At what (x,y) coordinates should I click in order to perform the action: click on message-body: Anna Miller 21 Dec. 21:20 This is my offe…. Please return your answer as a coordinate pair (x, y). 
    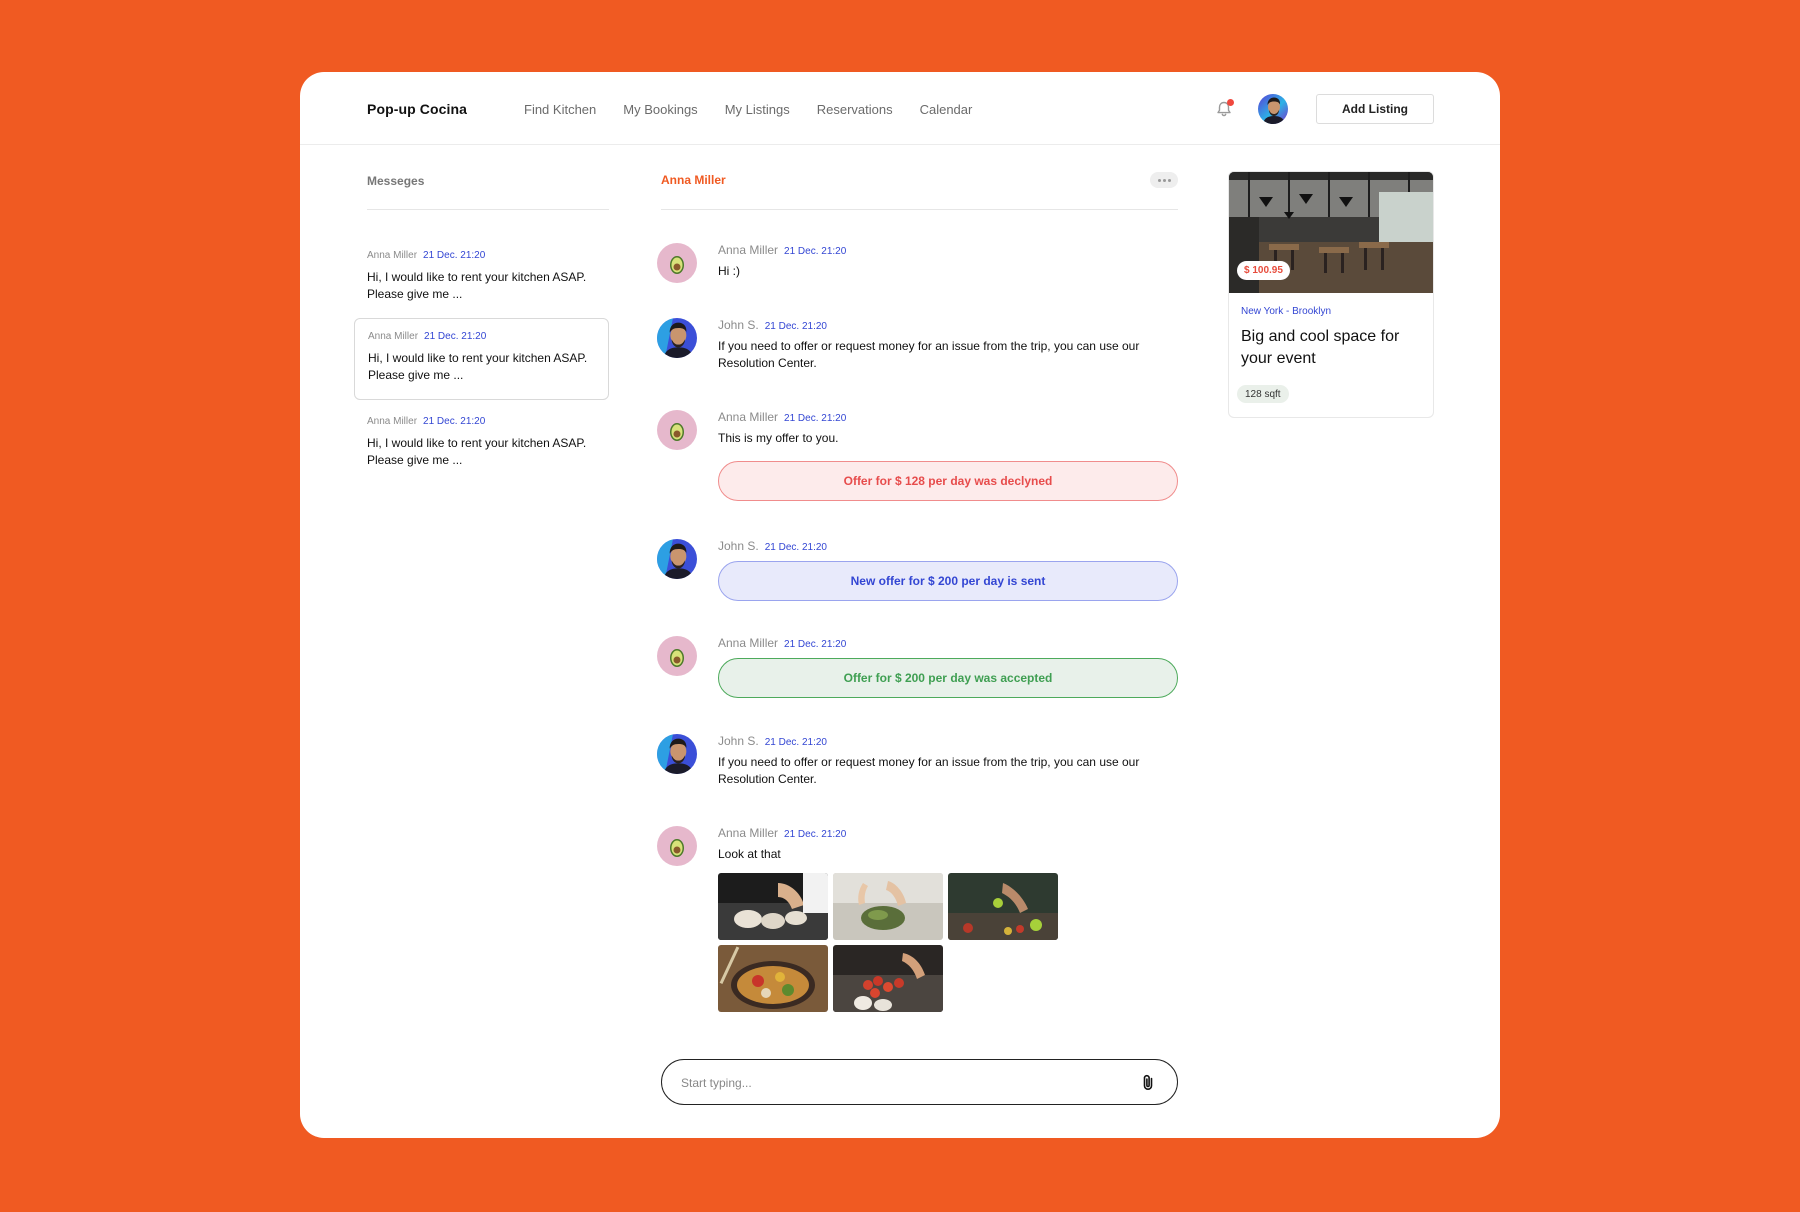
    Looking at the image, I should click on (948, 455).